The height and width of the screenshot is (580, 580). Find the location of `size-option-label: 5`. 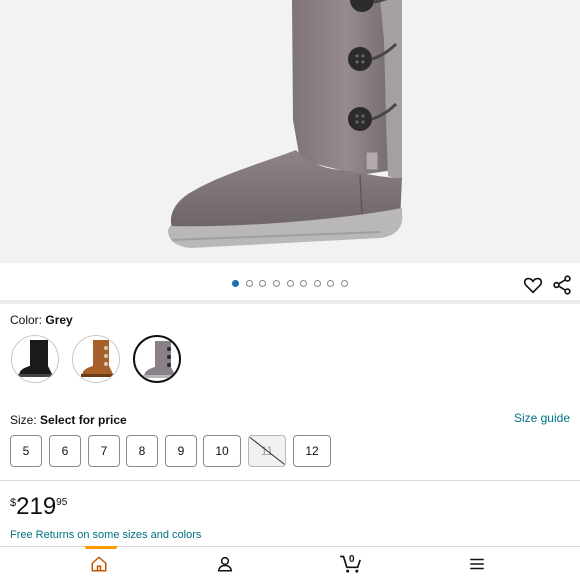

size-option-label: 5 is located at coordinates (26, 451).